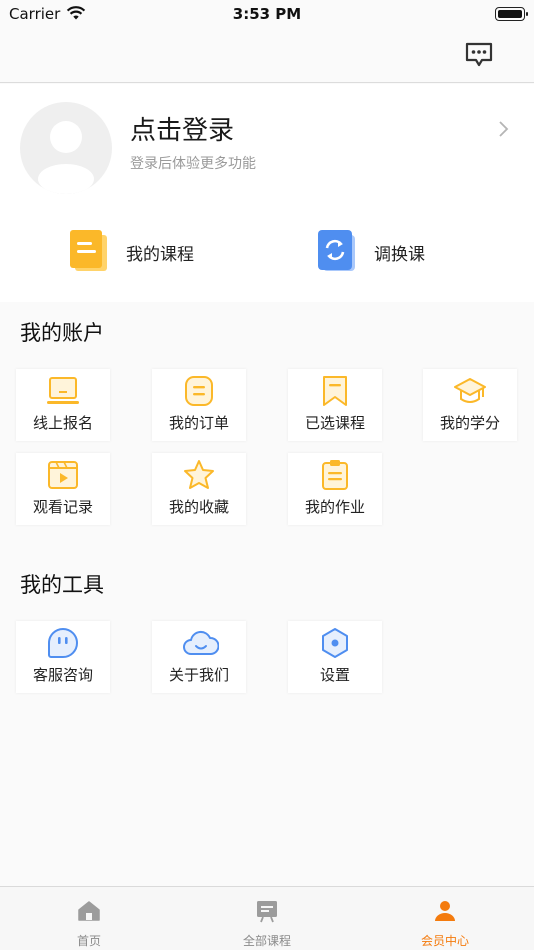  Describe the element at coordinates (198, 675) in the screenshot. I see `about-us-label: 关于我们` at that location.